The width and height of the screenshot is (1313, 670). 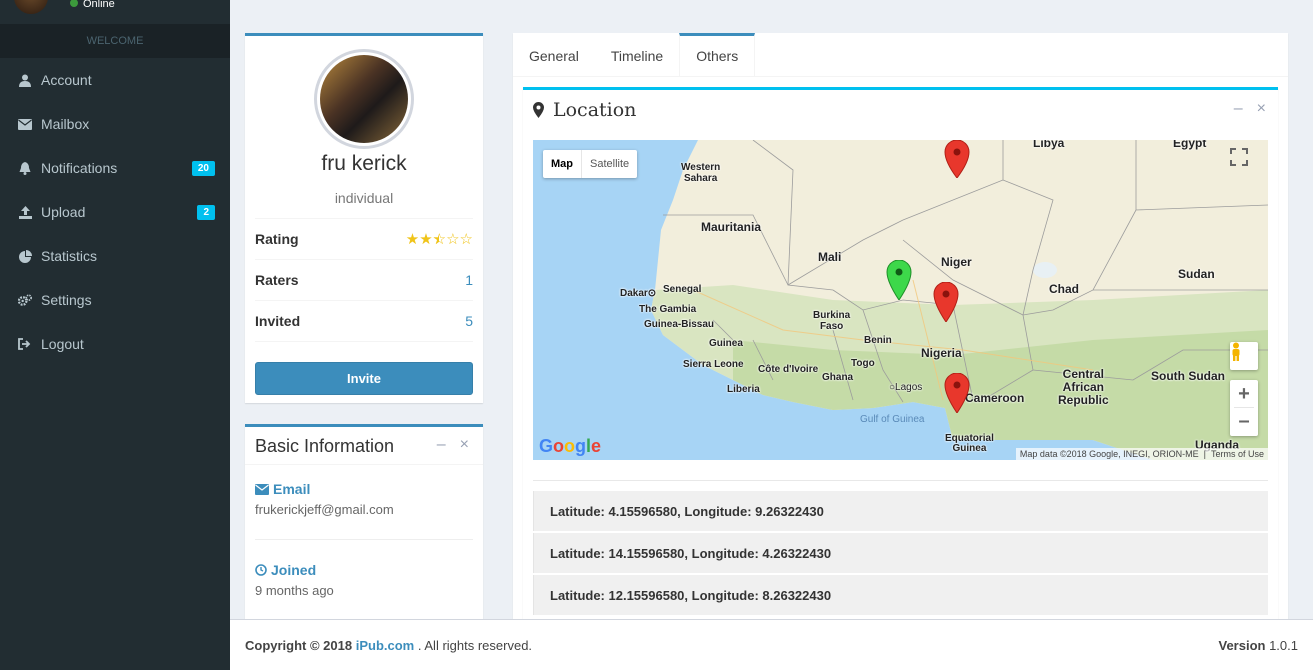 I want to click on map-label: Dakar⊙, so click(x=638, y=293).